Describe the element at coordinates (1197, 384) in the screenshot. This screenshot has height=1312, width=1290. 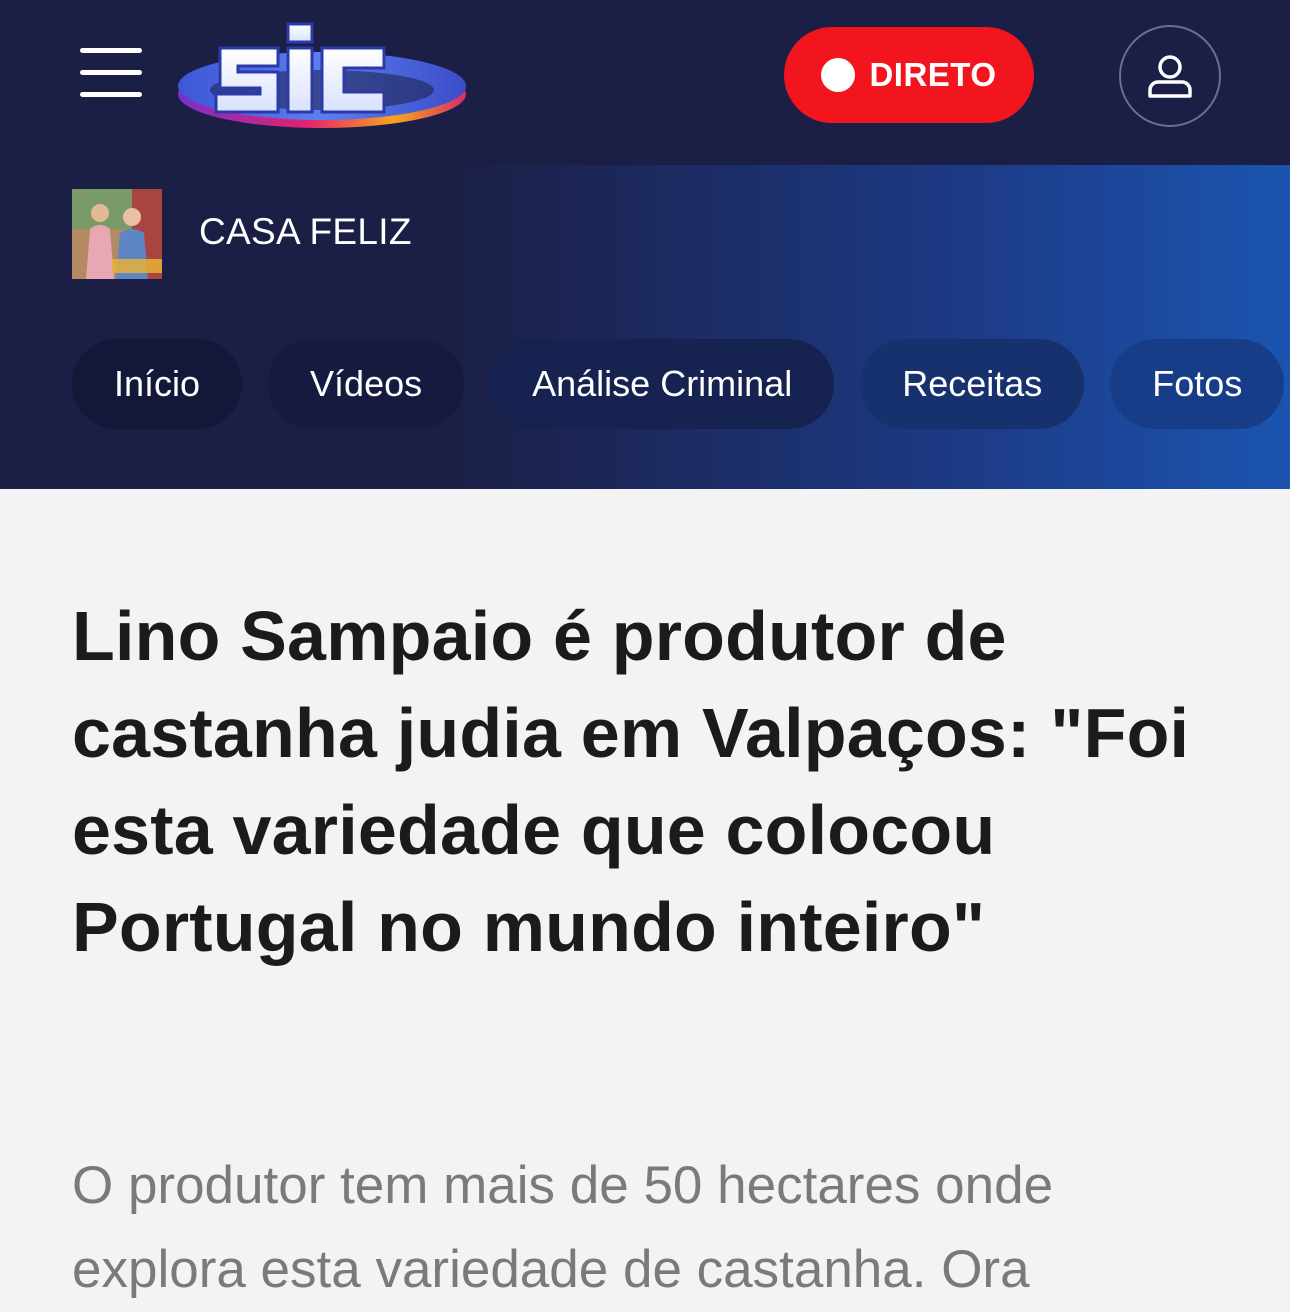
I see `tab-fotos: Fotos` at that location.